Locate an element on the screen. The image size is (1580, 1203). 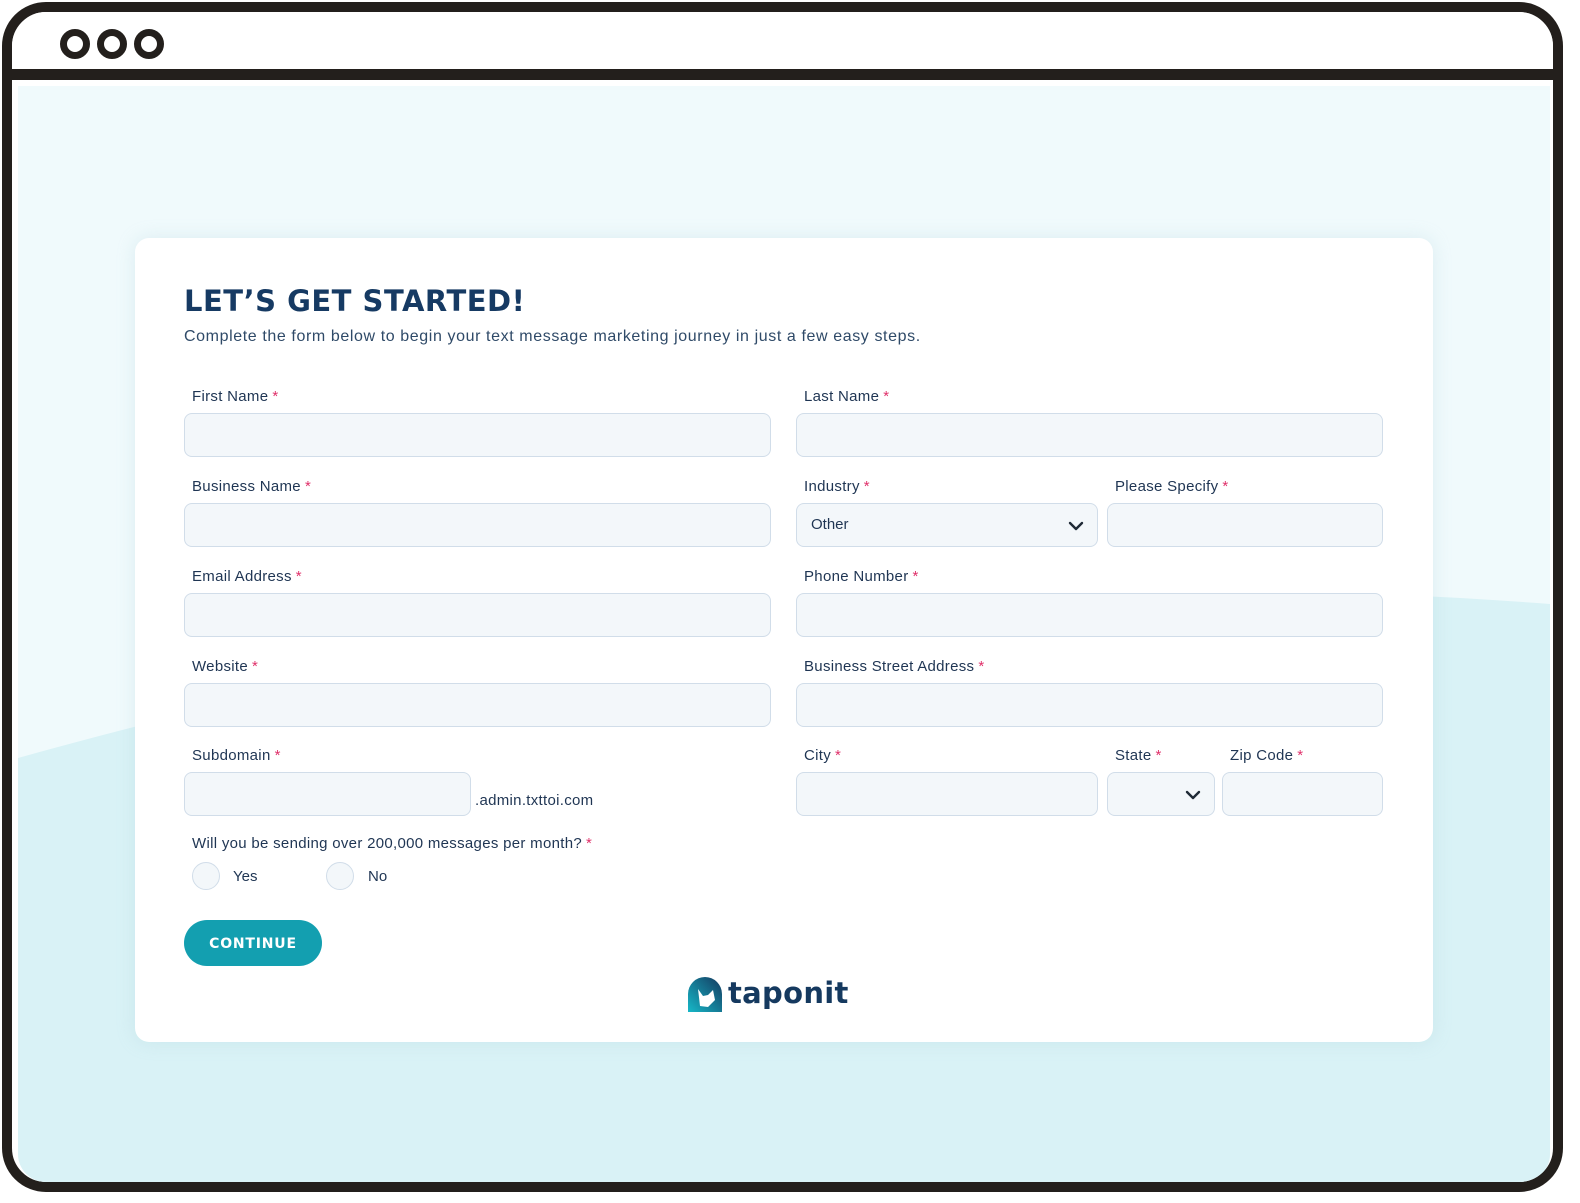
page-title: LET’S GET STARTED! is located at coordinates (355, 301).